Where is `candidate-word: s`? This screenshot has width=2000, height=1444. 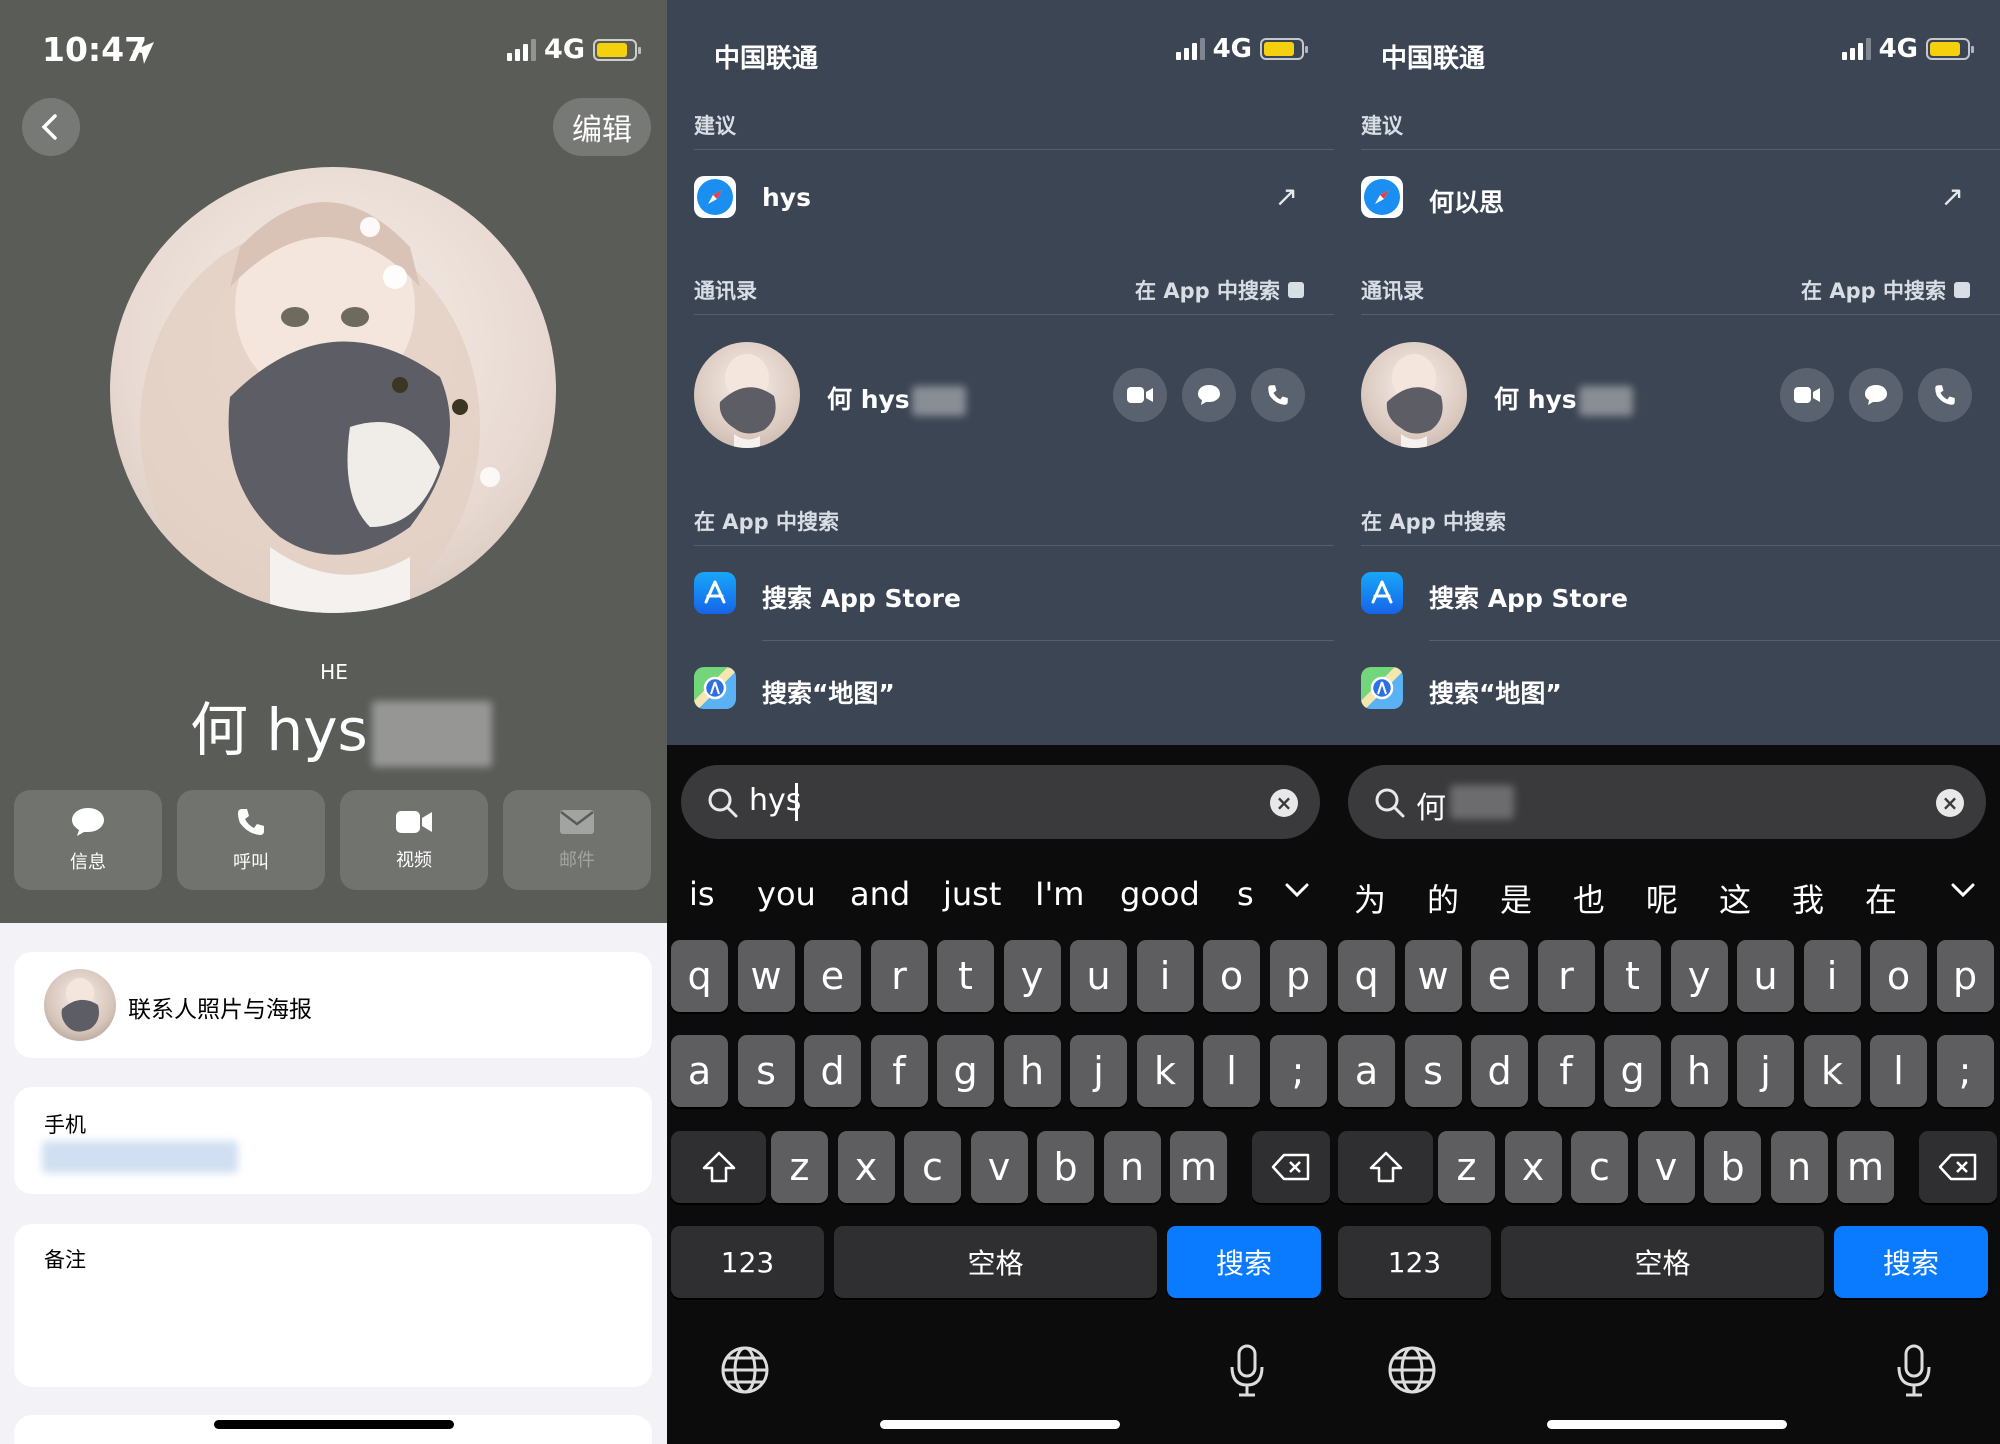 candidate-word: s is located at coordinates (1245, 894).